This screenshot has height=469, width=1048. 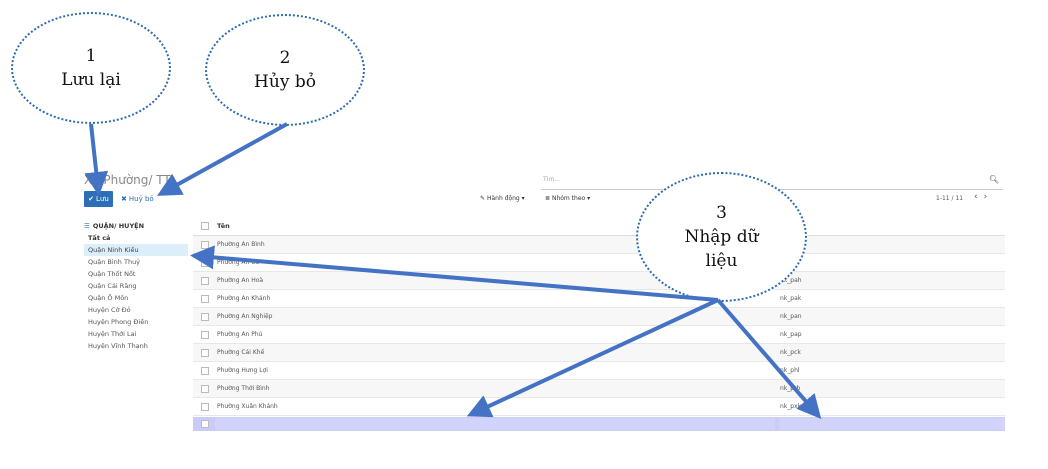 I want to click on arrow-to-name-input, so click(x=592, y=358).